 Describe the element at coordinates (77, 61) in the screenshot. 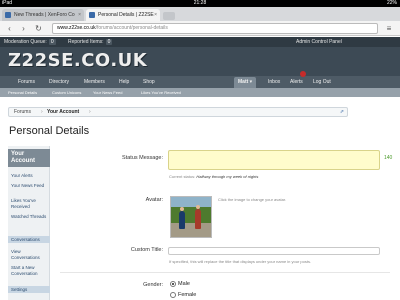

I see `site-logo: Z22SE.CO.UK` at that location.